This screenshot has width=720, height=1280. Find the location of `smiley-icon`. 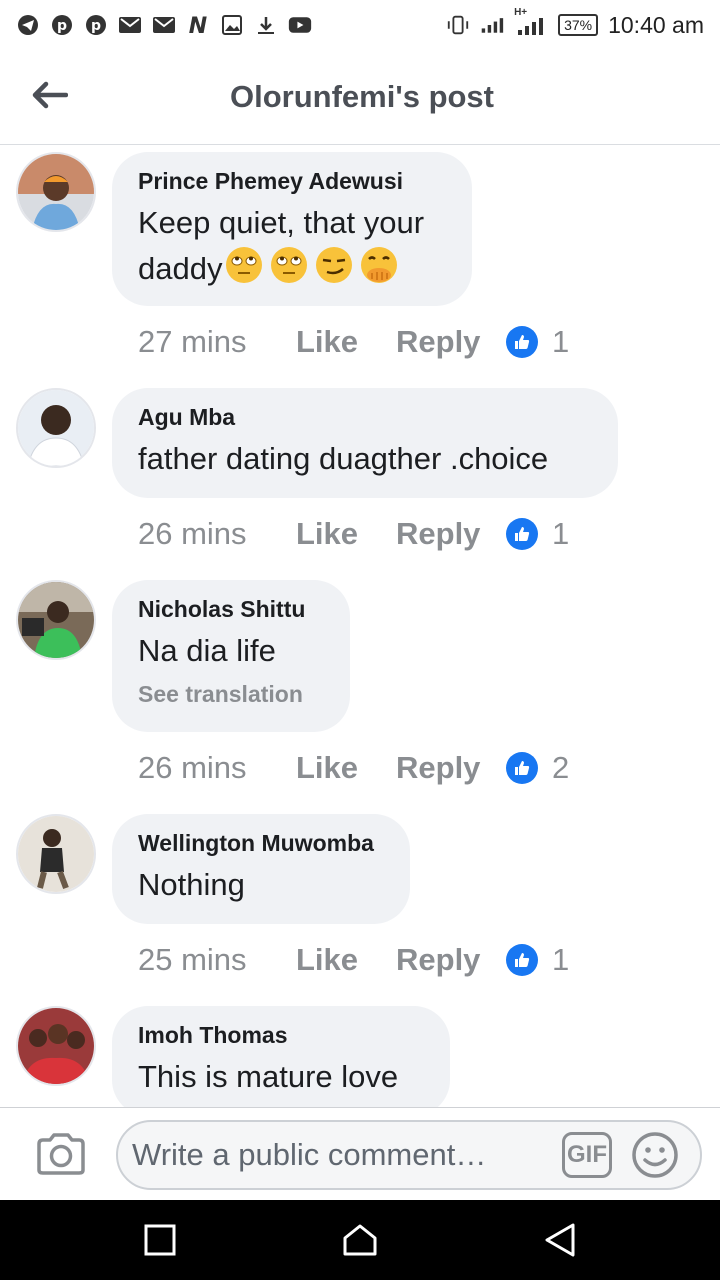

smiley-icon is located at coordinates (655, 1155).